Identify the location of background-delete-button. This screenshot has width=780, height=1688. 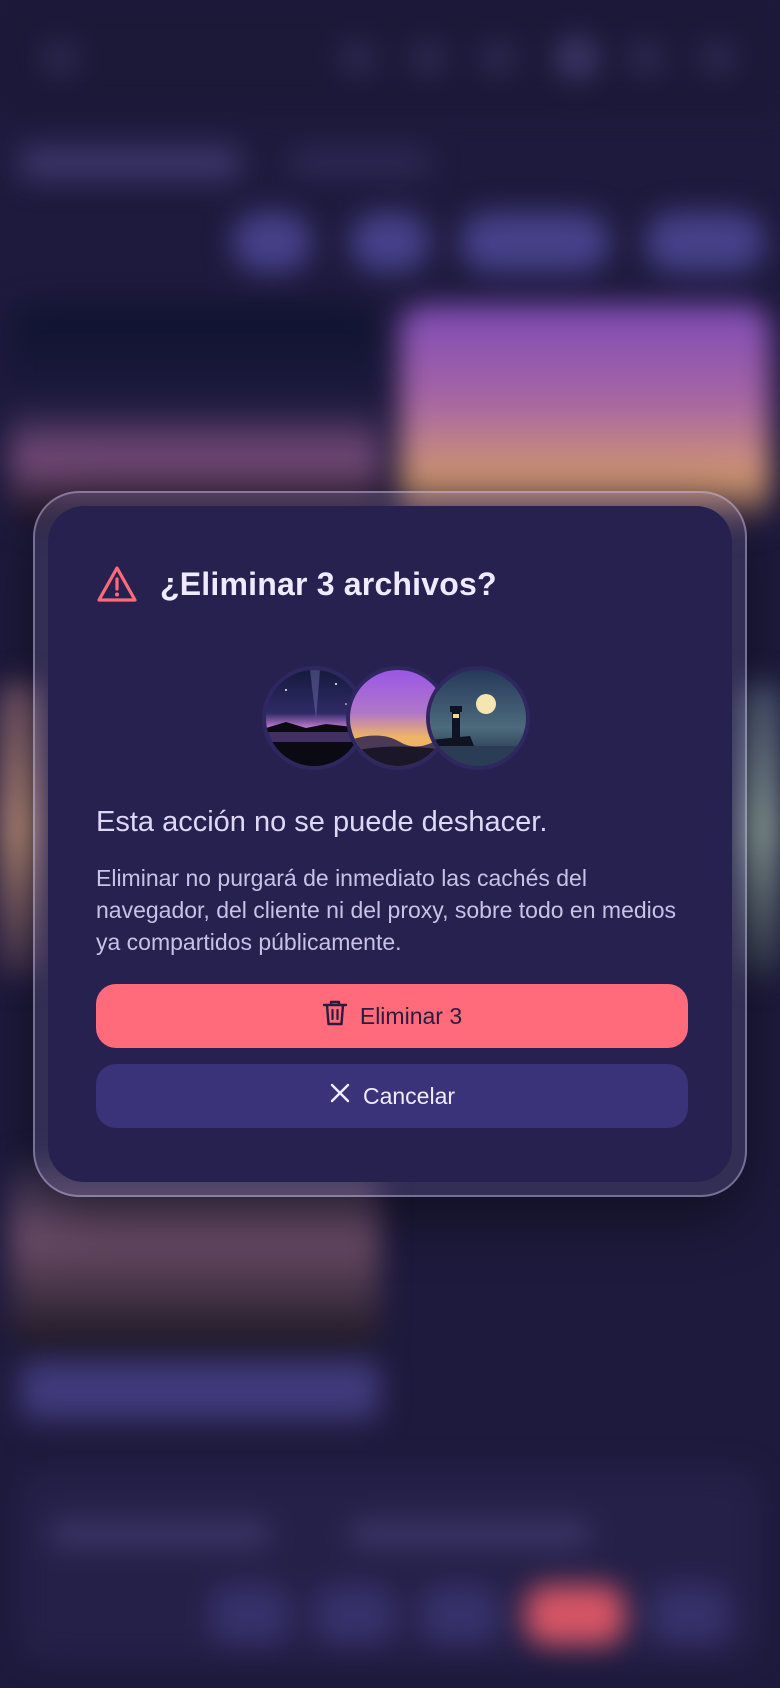
(575, 1615).